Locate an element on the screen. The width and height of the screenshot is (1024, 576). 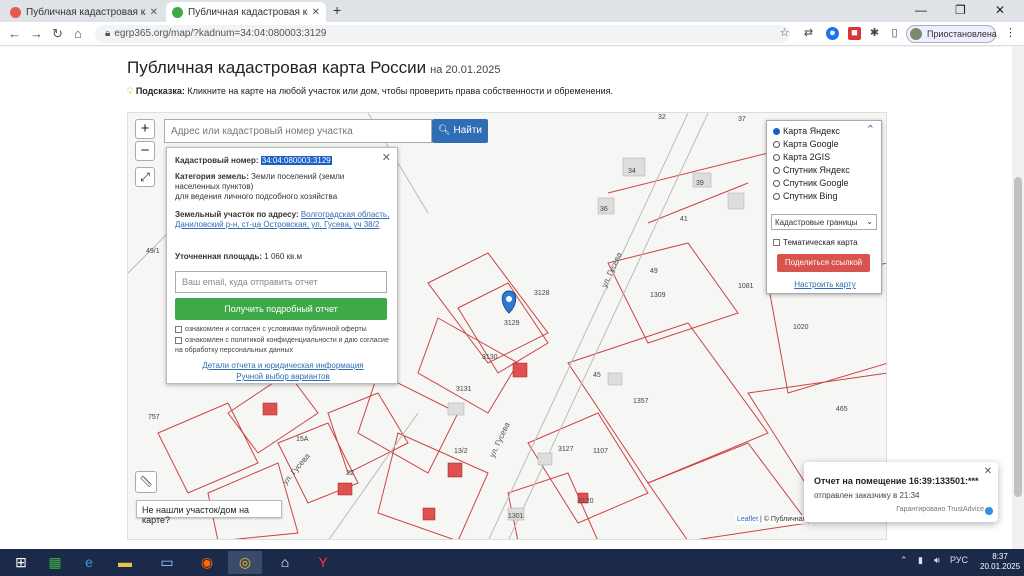
layer-option-bing-satellite: Спутник Bing is located at coordinates (805, 196).